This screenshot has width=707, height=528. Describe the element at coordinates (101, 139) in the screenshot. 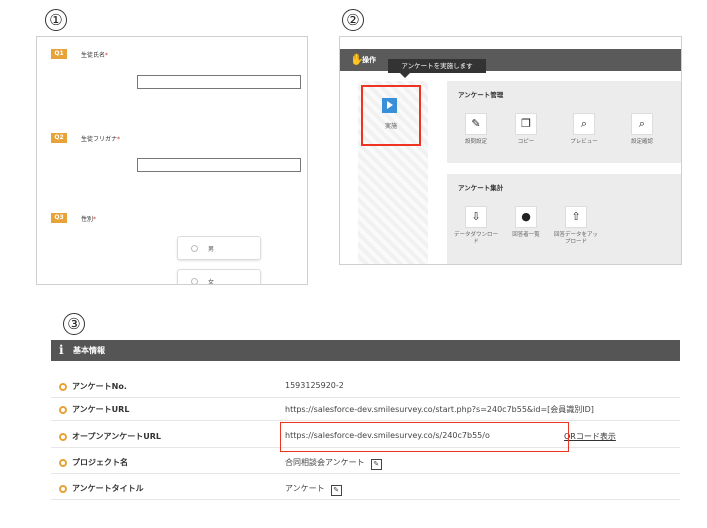

I see `question-label: 生徒フリガナ*` at that location.